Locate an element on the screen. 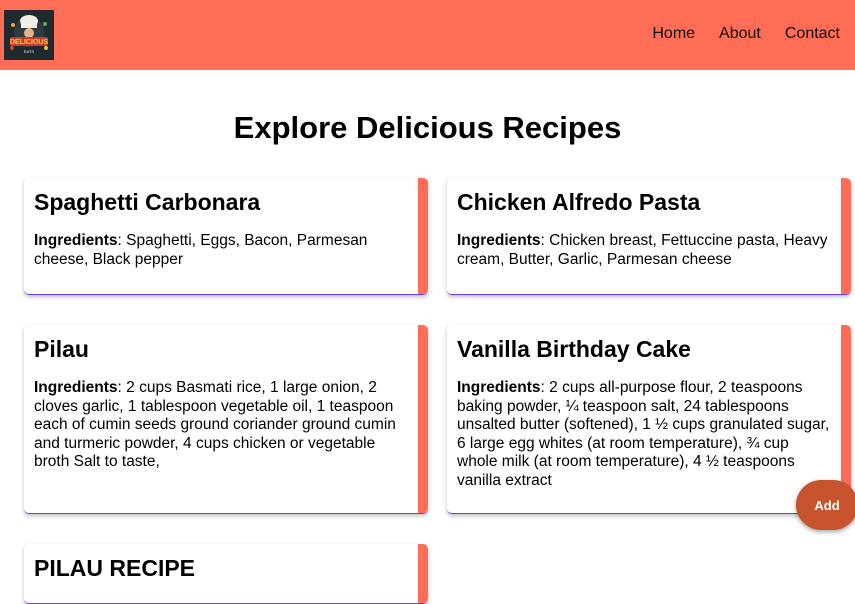 This screenshot has width=855, height=604. add-recipe-button: Add is located at coordinates (825, 505).